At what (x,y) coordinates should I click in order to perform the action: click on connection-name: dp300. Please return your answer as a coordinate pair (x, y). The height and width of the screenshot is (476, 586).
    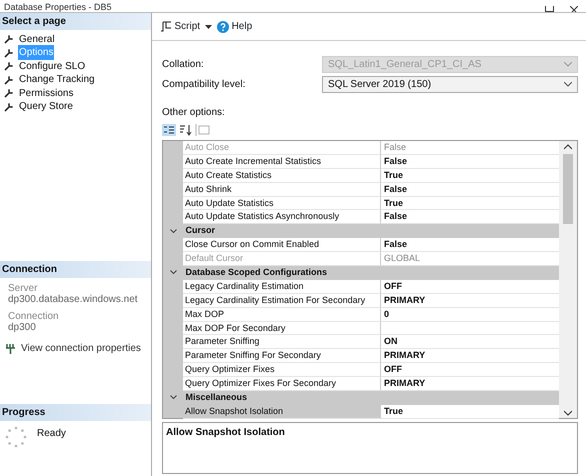
    Looking at the image, I should click on (22, 328).